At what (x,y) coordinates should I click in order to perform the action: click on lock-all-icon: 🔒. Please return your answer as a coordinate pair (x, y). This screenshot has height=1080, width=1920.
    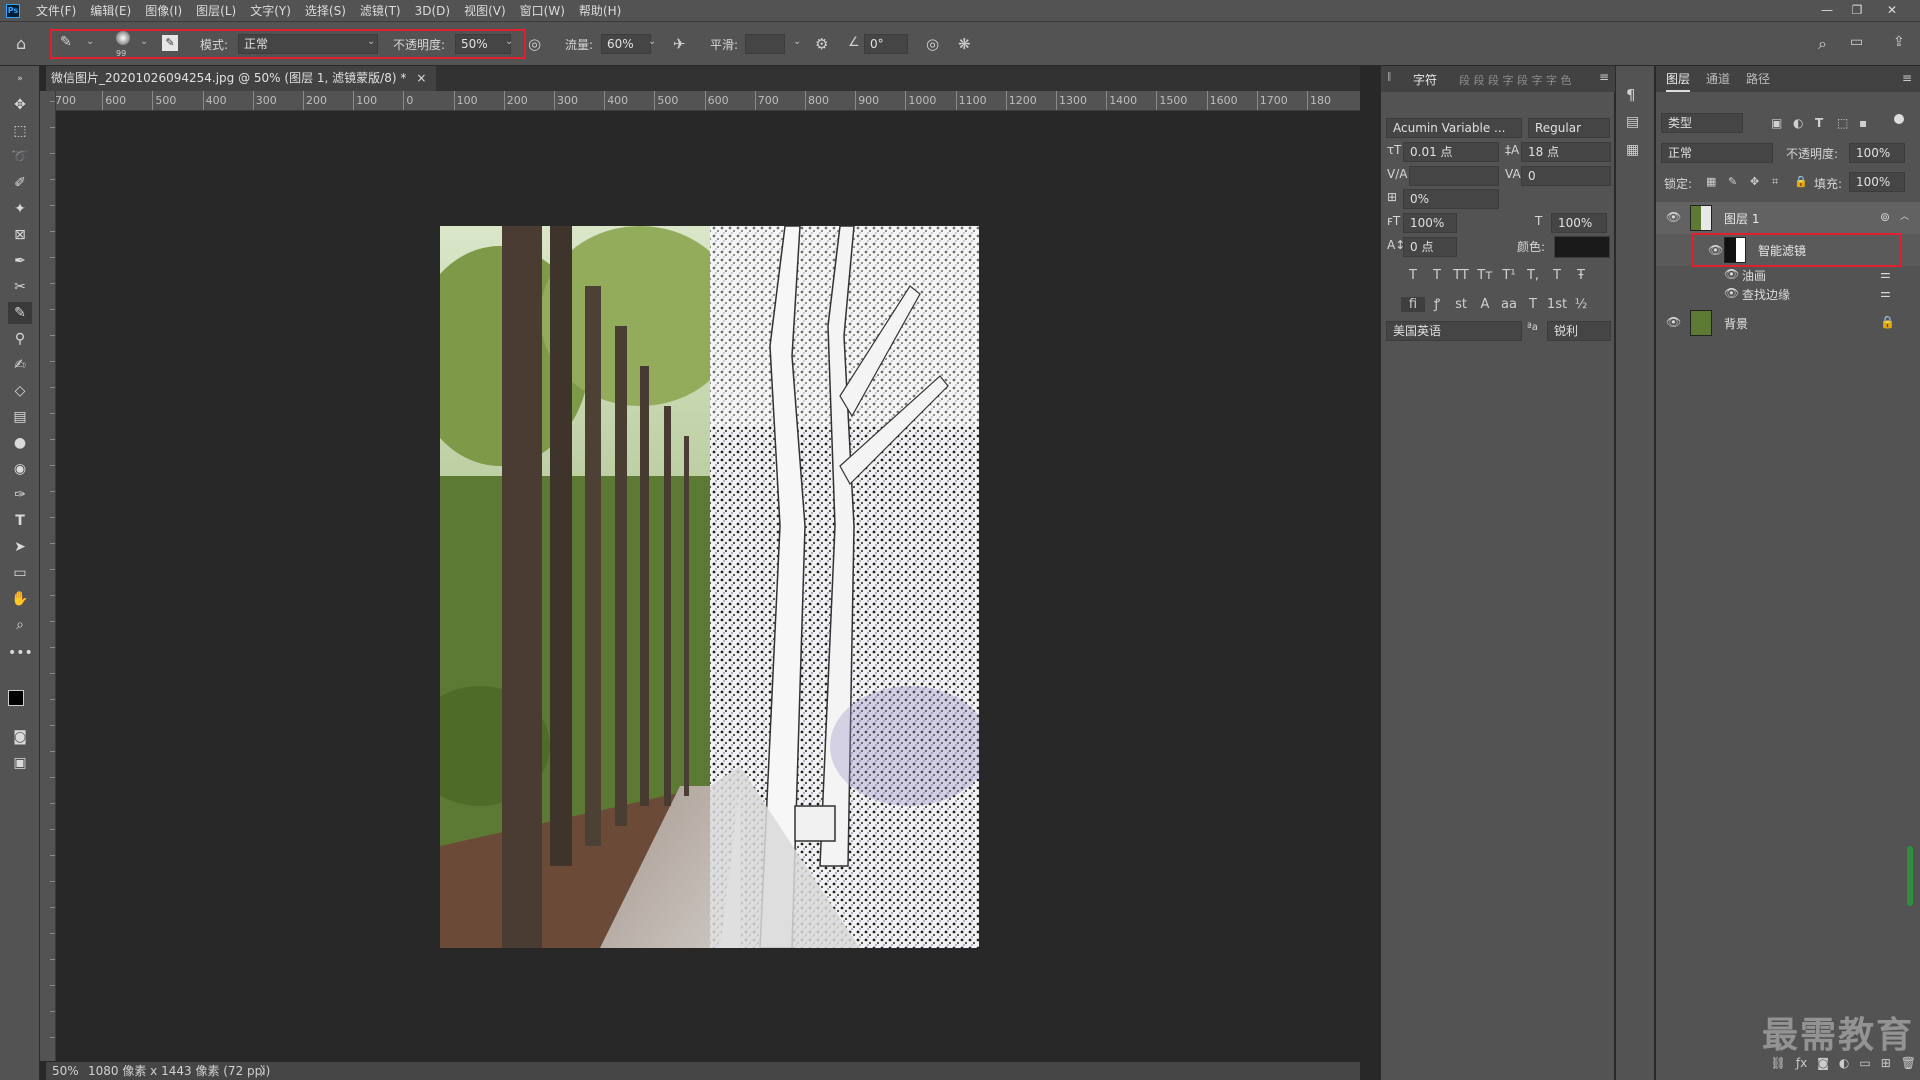
    Looking at the image, I should click on (1801, 181).